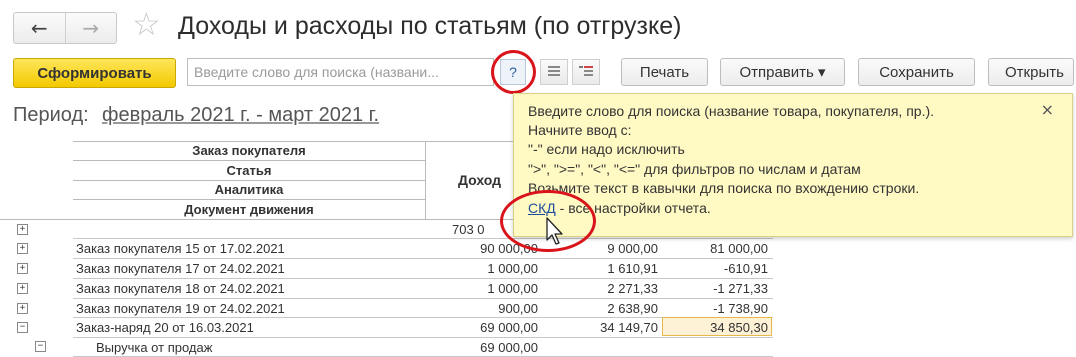 The width and height of the screenshot is (1076, 357). What do you see at coordinates (249, 190) in the screenshot?
I see `header-analytics: Аналитика` at bounding box center [249, 190].